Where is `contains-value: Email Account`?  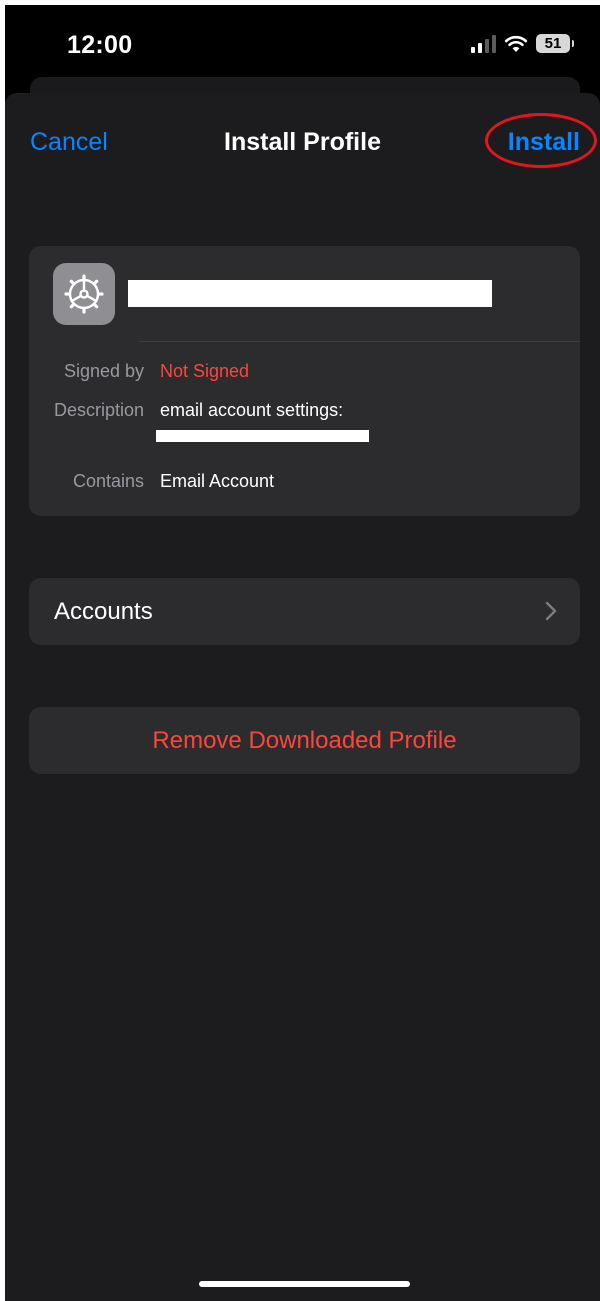
contains-value: Email Account is located at coordinates (217, 481).